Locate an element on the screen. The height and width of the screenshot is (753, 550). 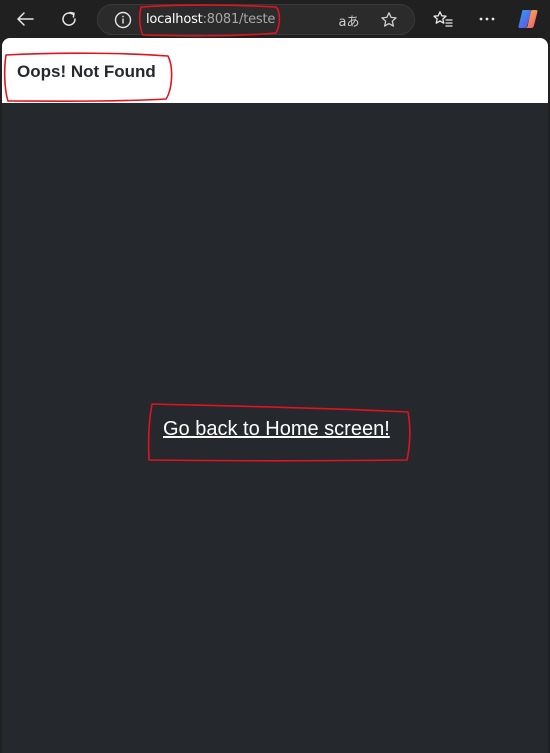
home-link: Go back to Home screen! is located at coordinates (276, 429).